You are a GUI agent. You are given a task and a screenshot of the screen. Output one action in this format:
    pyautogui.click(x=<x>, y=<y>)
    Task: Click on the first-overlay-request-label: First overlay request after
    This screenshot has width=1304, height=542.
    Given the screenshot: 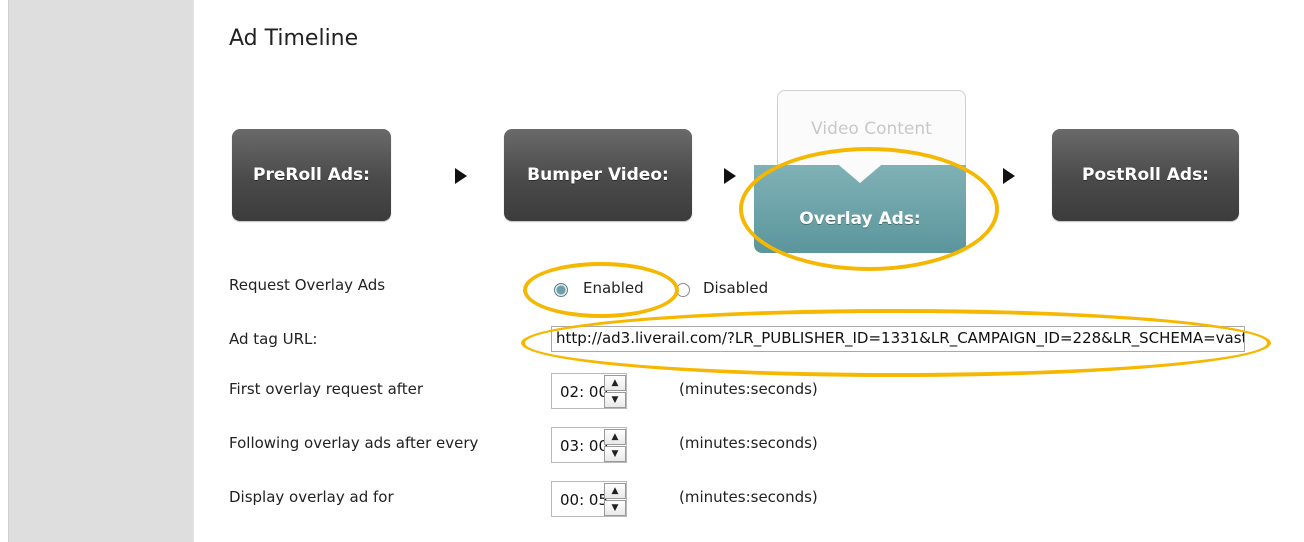 What is the action you would take?
    pyautogui.click(x=326, y=389)
    